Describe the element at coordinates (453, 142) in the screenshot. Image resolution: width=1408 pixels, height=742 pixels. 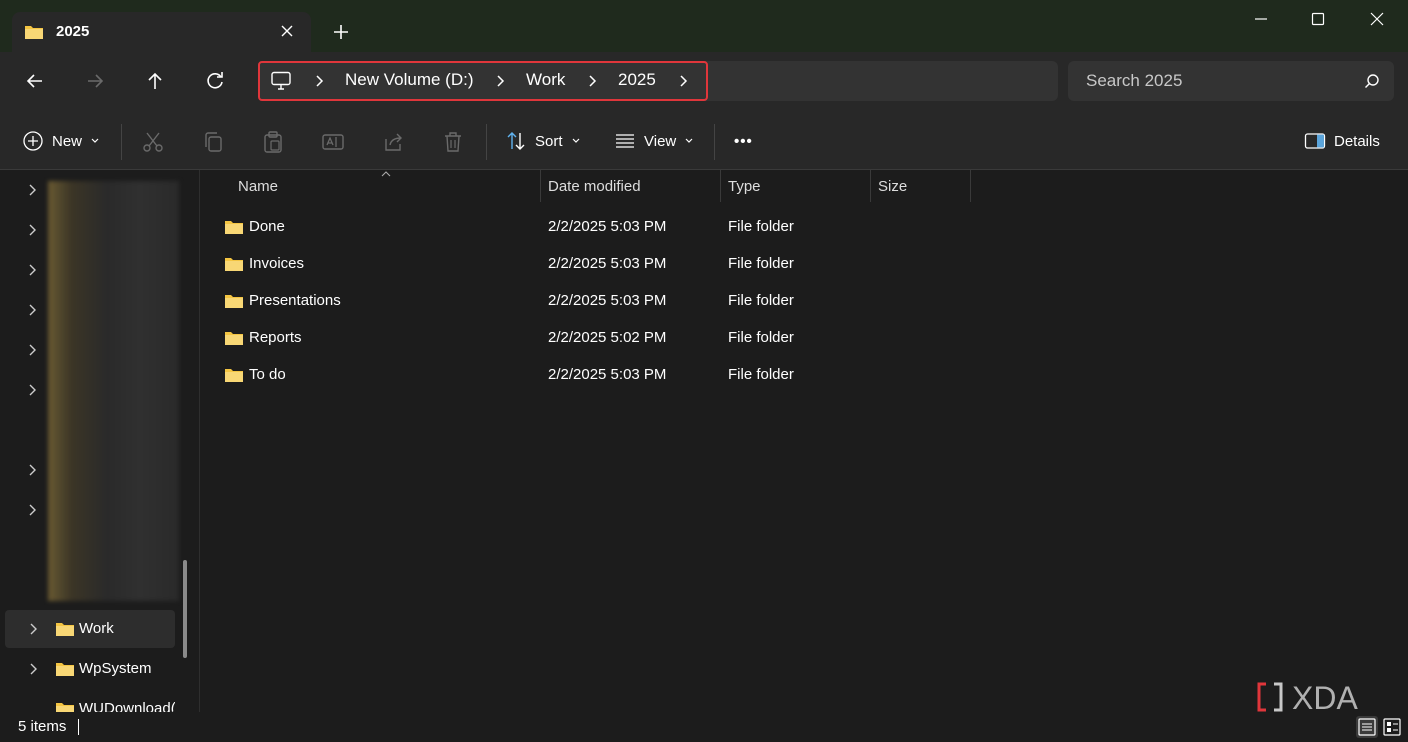
I see `delete-icon` at that location.